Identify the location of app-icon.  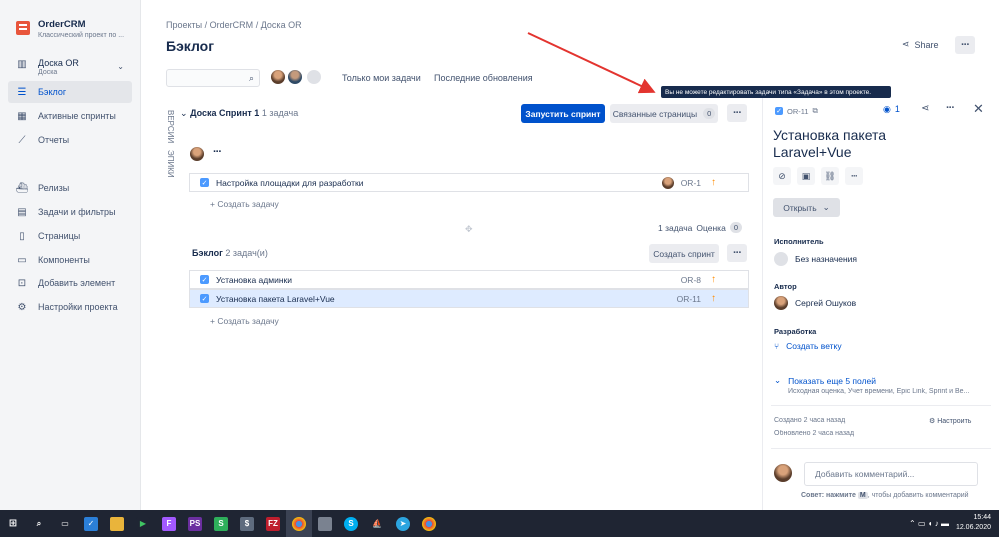
(325, 523).